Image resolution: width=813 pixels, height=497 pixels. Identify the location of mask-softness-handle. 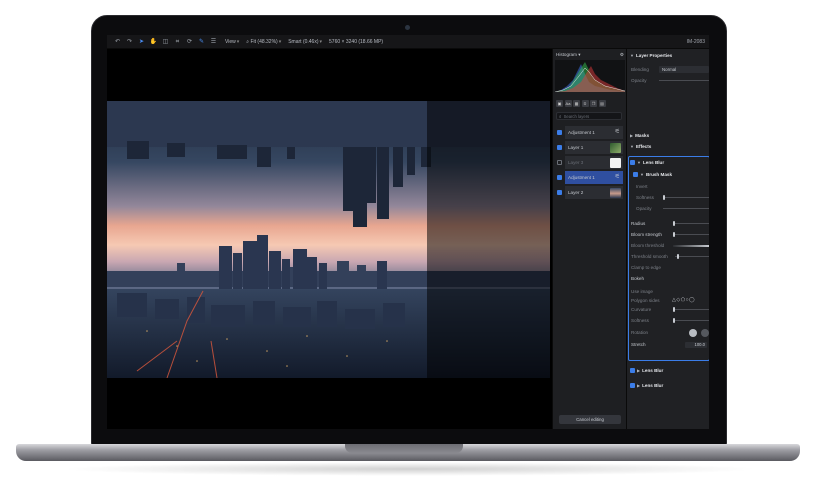
(664, 197).